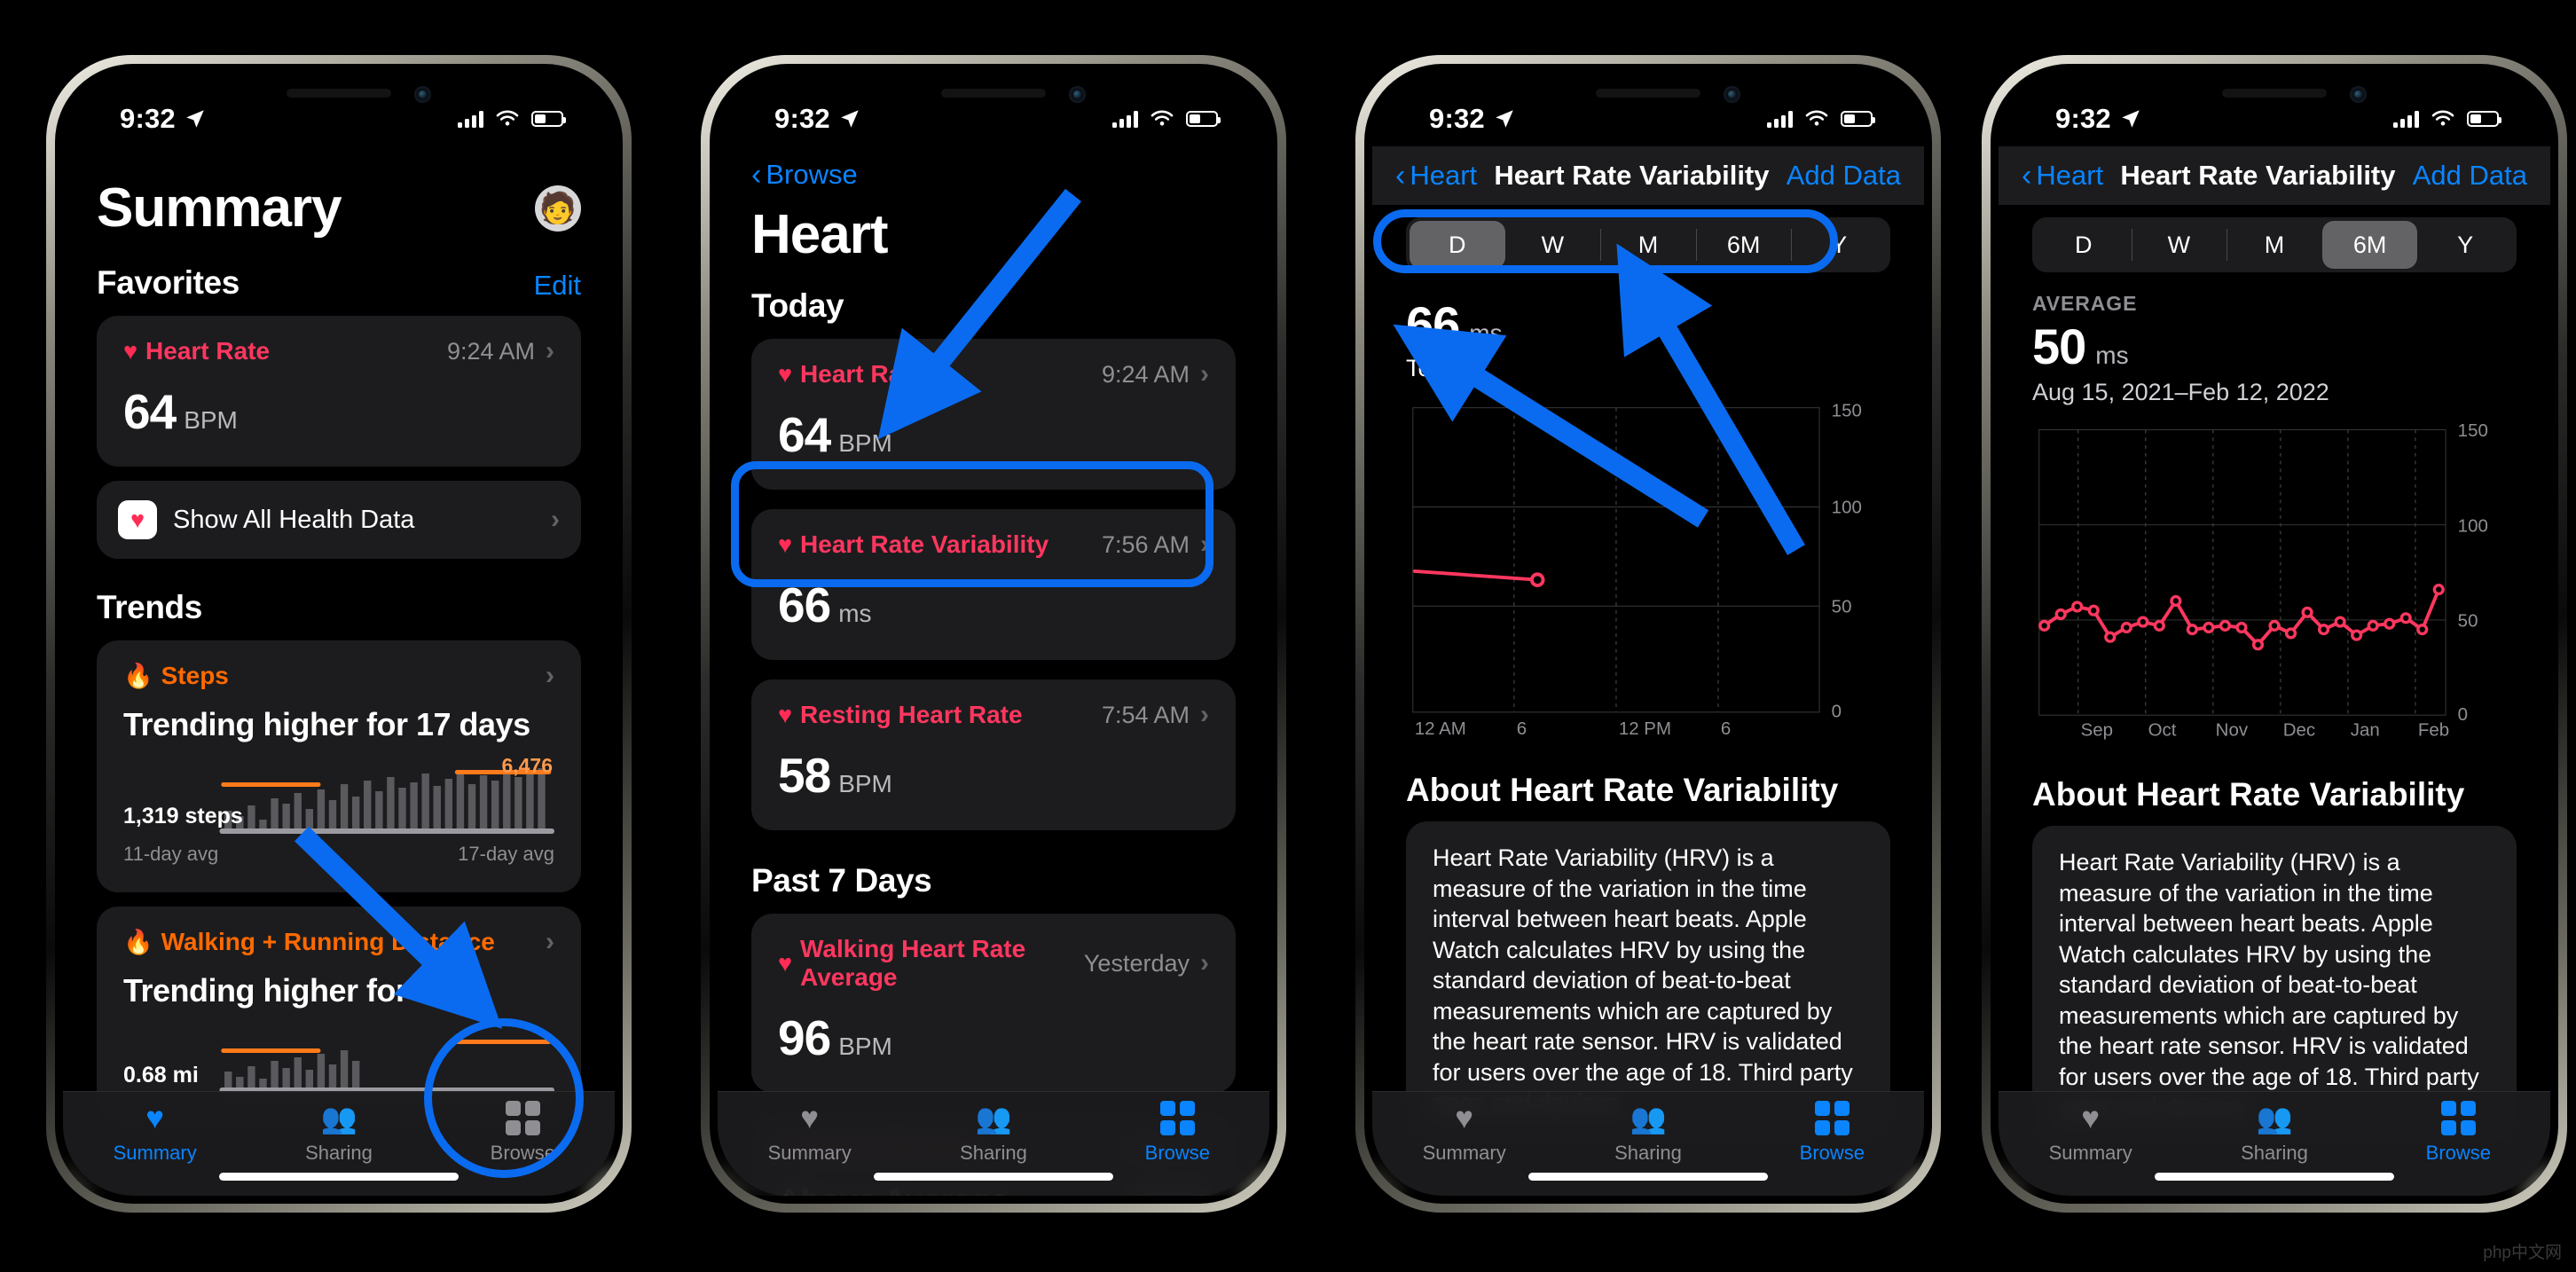  I want to click on date-range-label: Aug 15, 2021–Feb 12, 2022, so click(2180, 392).